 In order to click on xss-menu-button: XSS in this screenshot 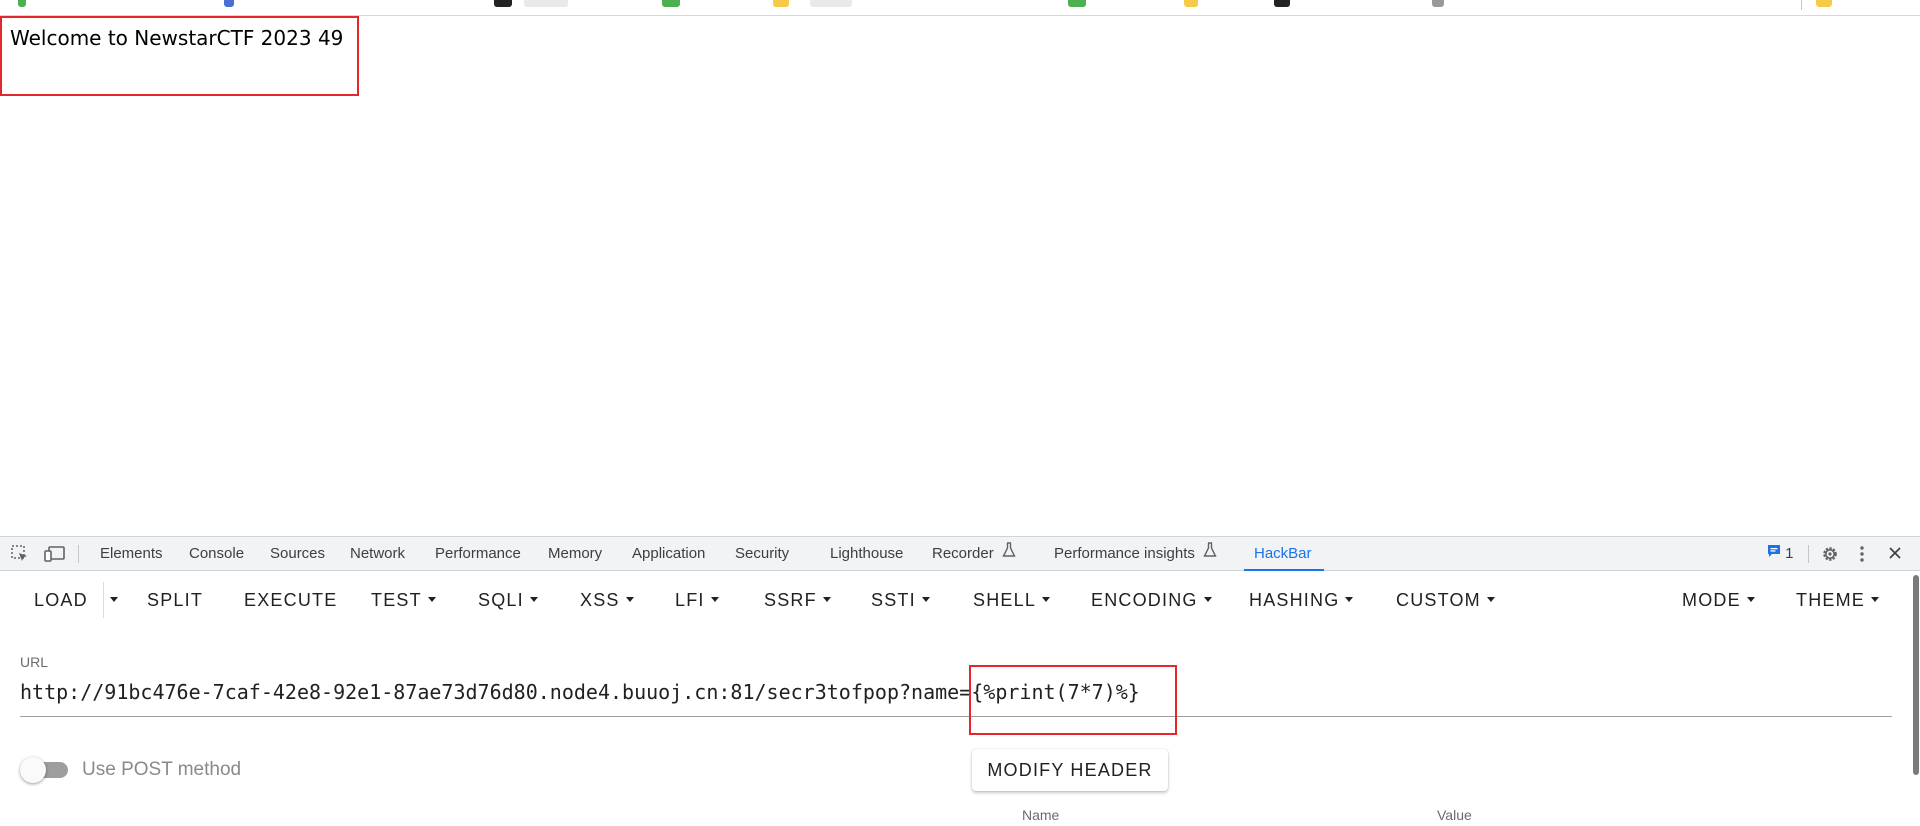, I will do `click(607, 600)`.